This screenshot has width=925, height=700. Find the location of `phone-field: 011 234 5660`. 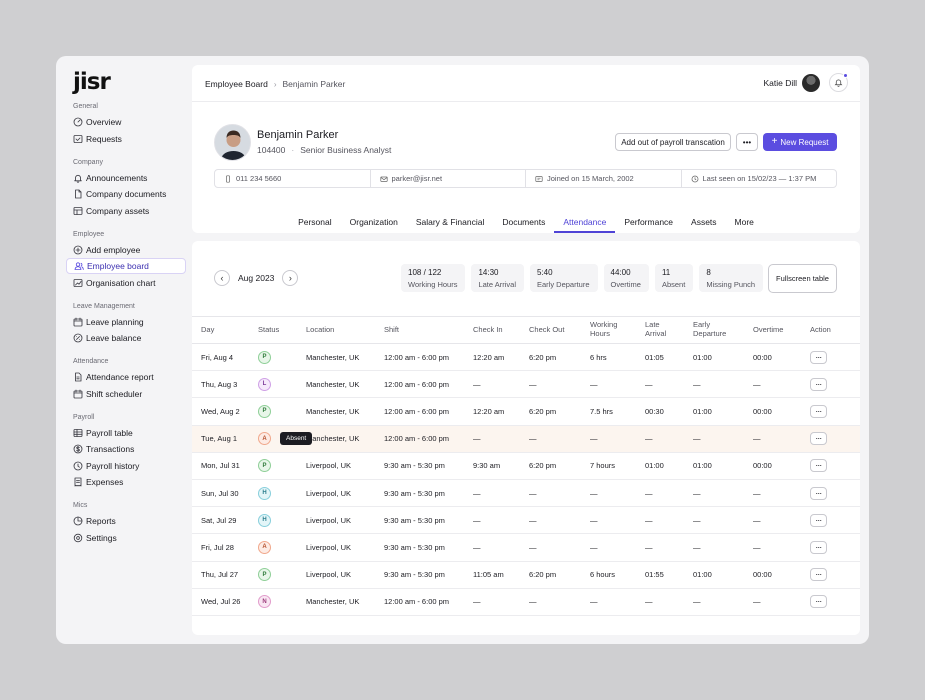

phone-field: 011 234 5660 is located at coordinates (293, 178).